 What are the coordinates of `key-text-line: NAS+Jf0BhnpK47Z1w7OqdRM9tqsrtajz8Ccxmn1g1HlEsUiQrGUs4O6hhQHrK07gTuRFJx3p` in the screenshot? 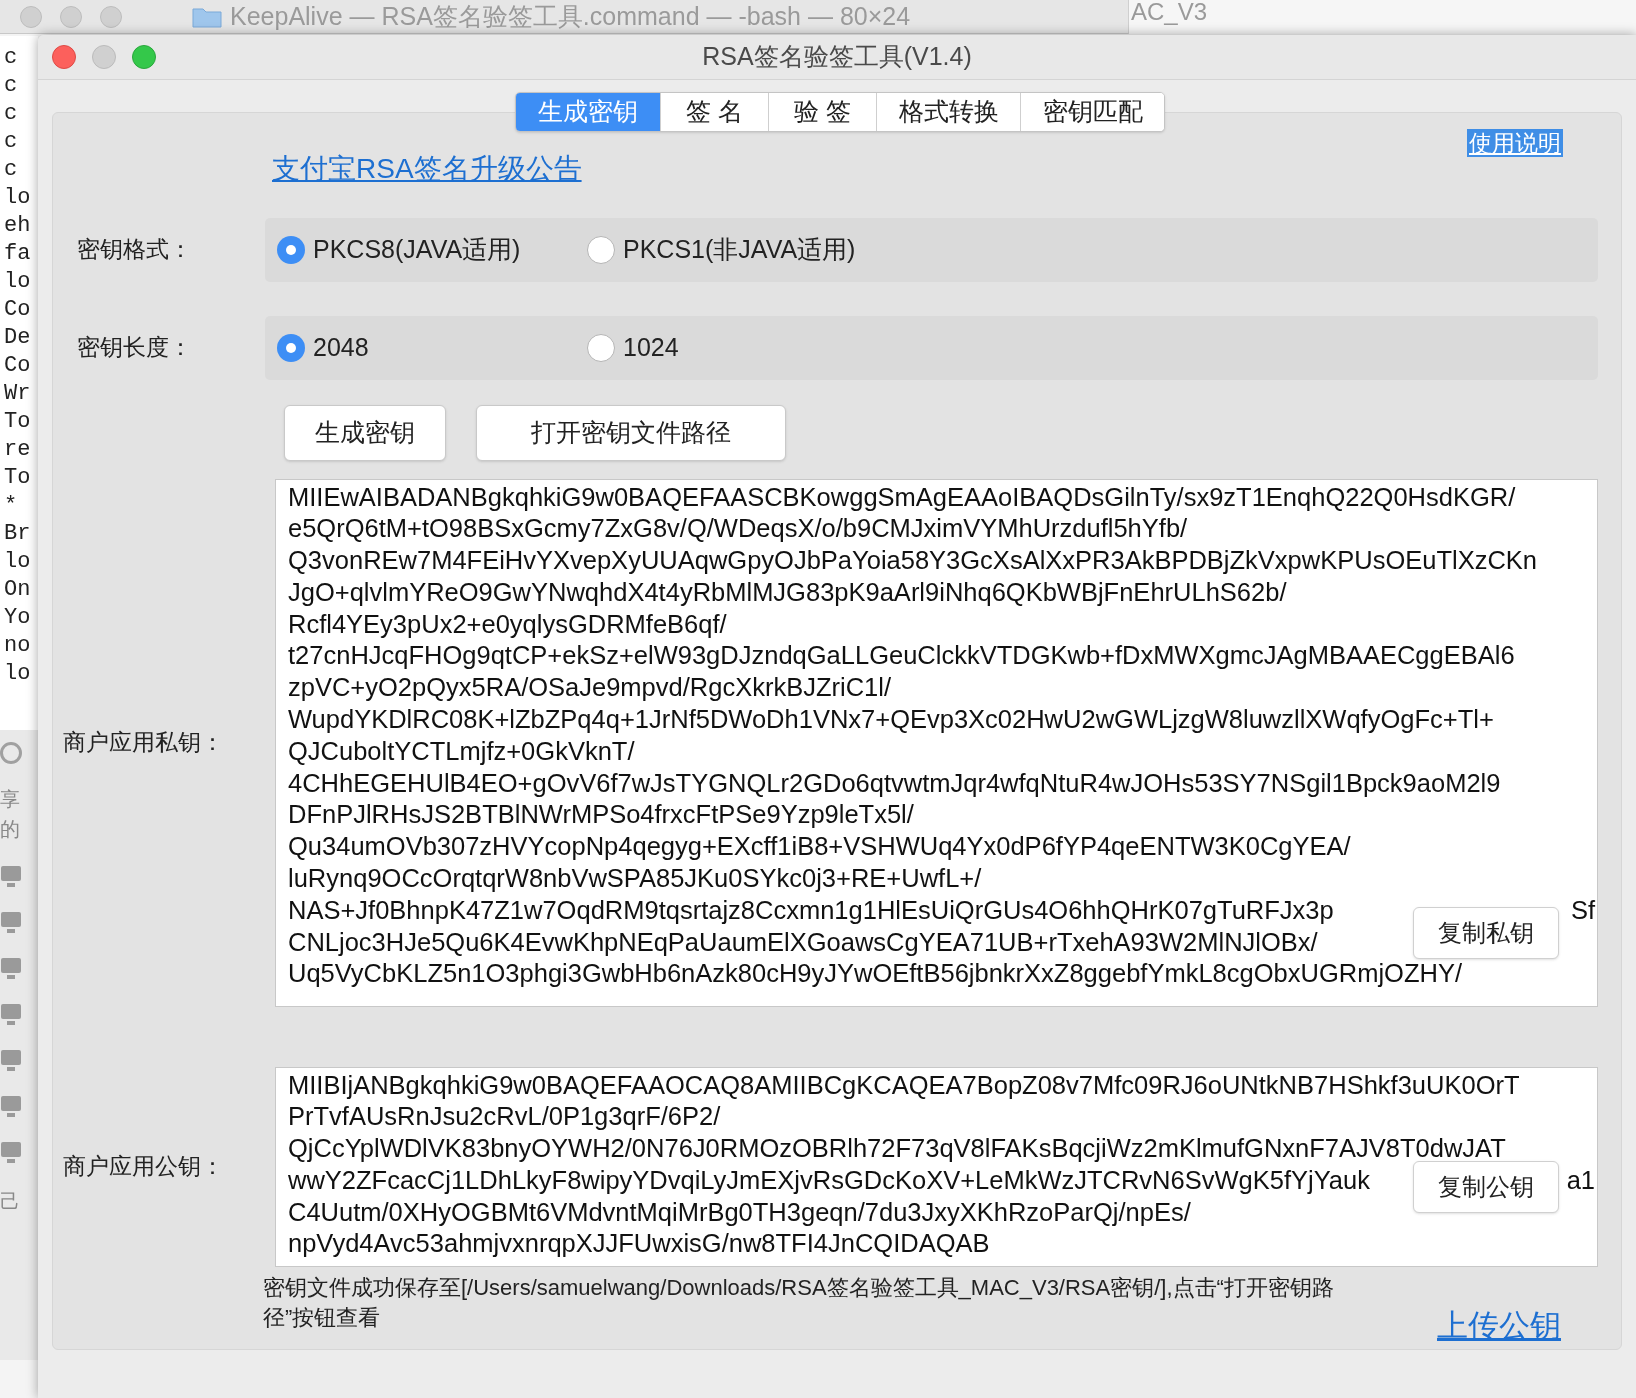 It's located at (811, 909).